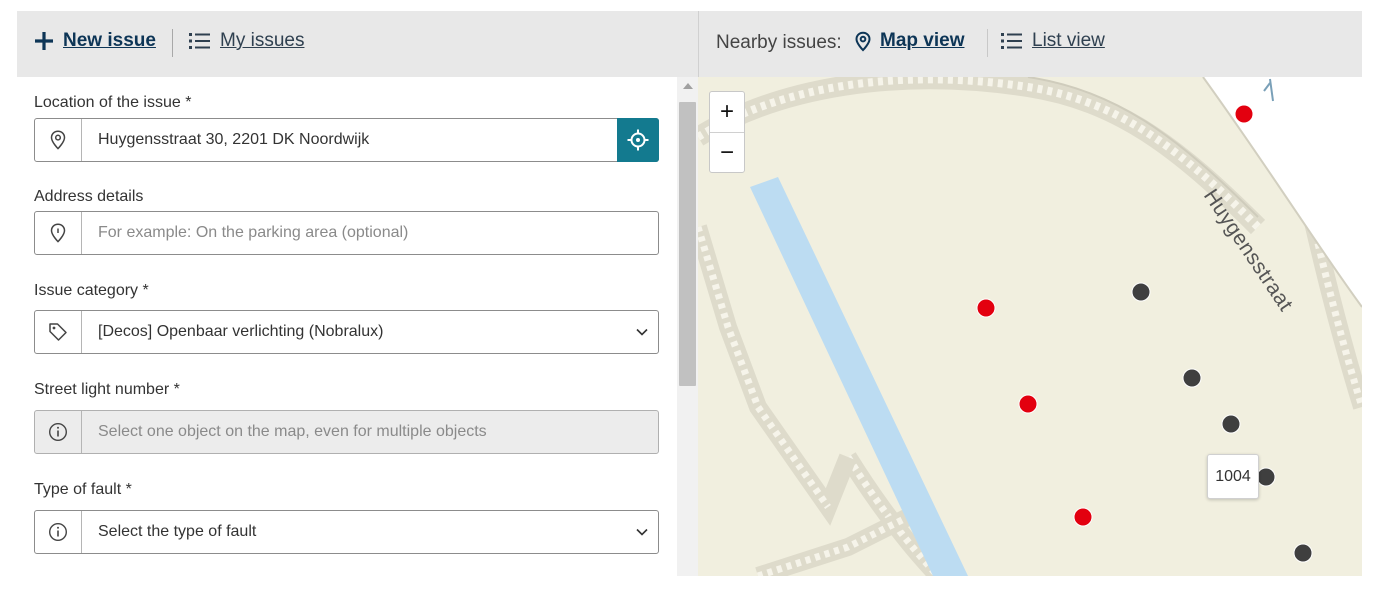 The height and width of the screenshot is (601, 1375). What do you see at coordinates (779, 42) in the screenshot?
I see `nearby-issues-label: Nearby issues:` at bounding box center [779, 42].